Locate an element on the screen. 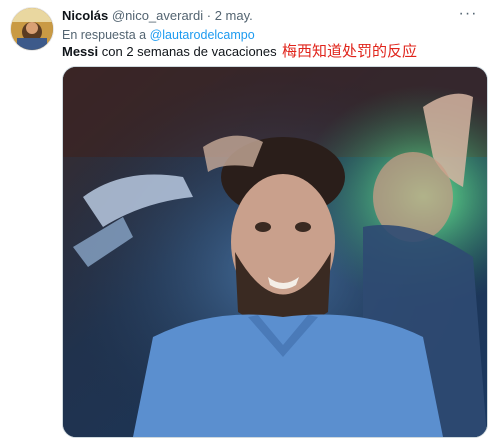  reply-to-link: @lautarodelcampo is located at coordinates (202, 35).